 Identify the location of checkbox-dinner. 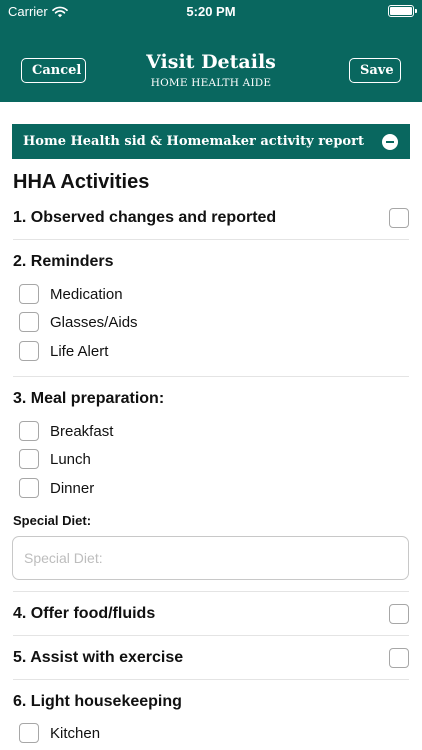
(29, 488).